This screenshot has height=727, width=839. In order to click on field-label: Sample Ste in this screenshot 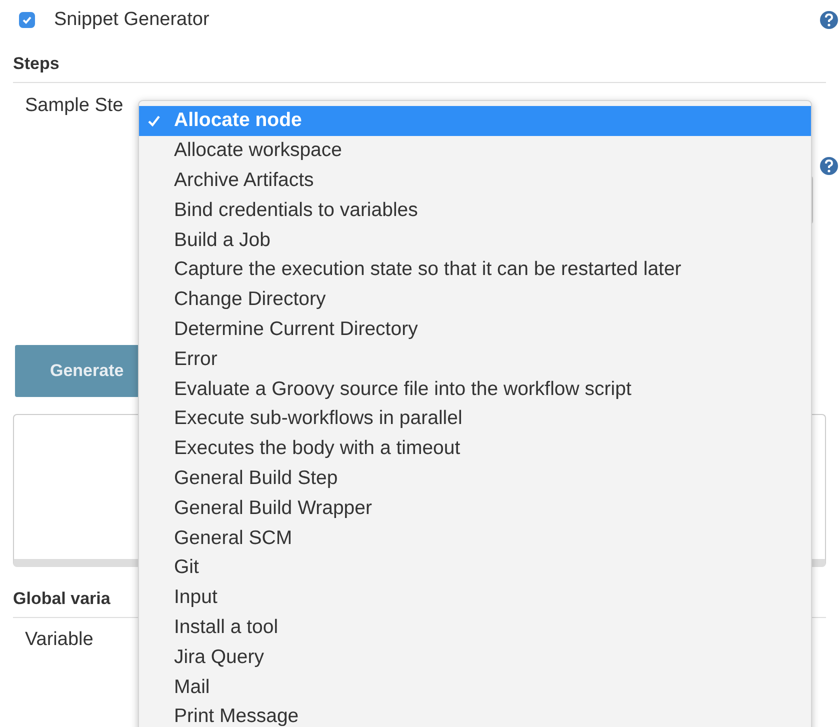, I will do `click(74, 106)`.